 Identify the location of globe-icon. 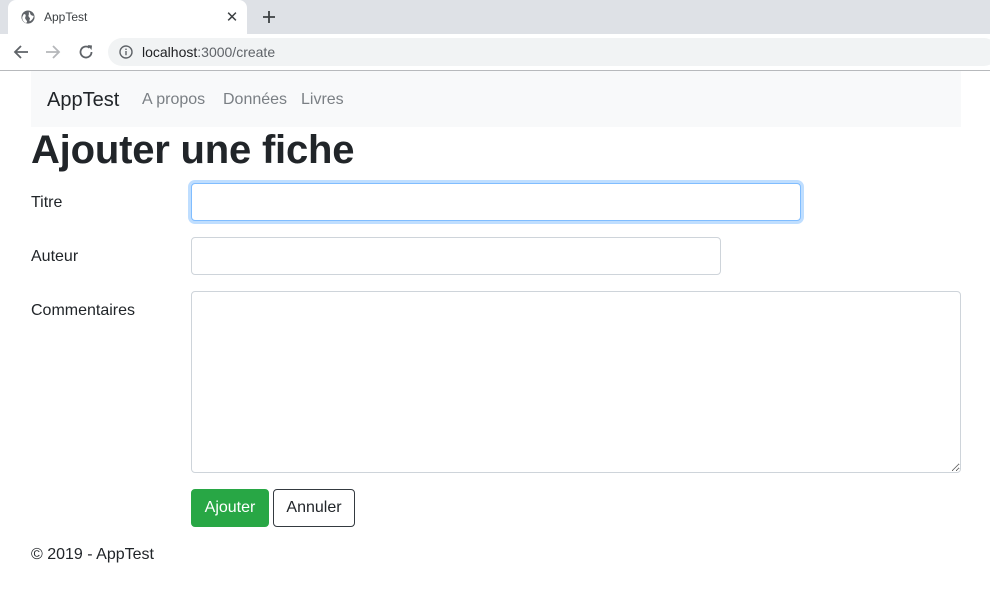
(28, 17).